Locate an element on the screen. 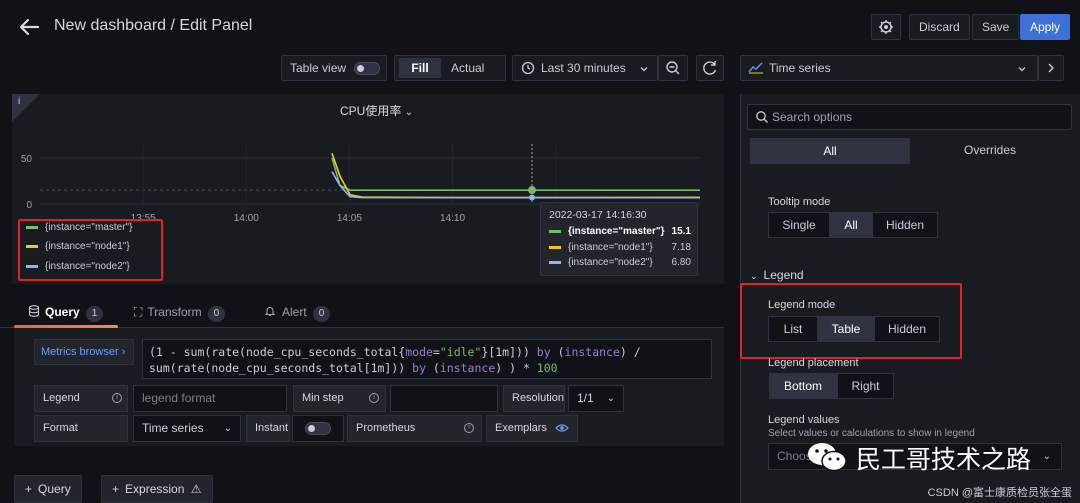 This screenshot has width=1080, height=503. settings-button is located at coordinates (886, 27).